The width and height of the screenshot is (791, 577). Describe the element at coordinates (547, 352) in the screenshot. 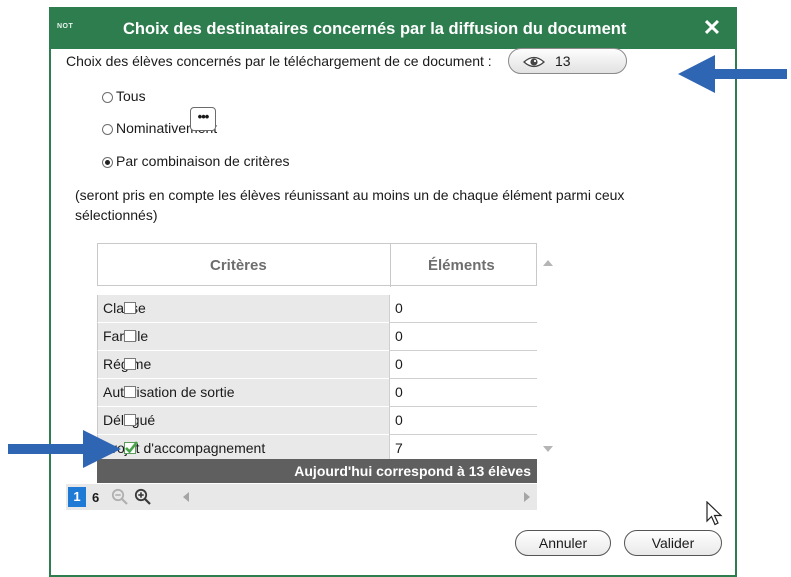

I see `table-scrollbar` at that location.